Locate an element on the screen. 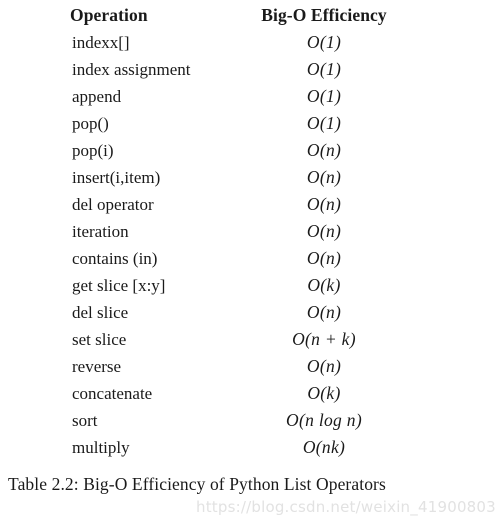 This screenshot has width=502, height=524. cell-operation: pop() is located at coordinates (90, 123).